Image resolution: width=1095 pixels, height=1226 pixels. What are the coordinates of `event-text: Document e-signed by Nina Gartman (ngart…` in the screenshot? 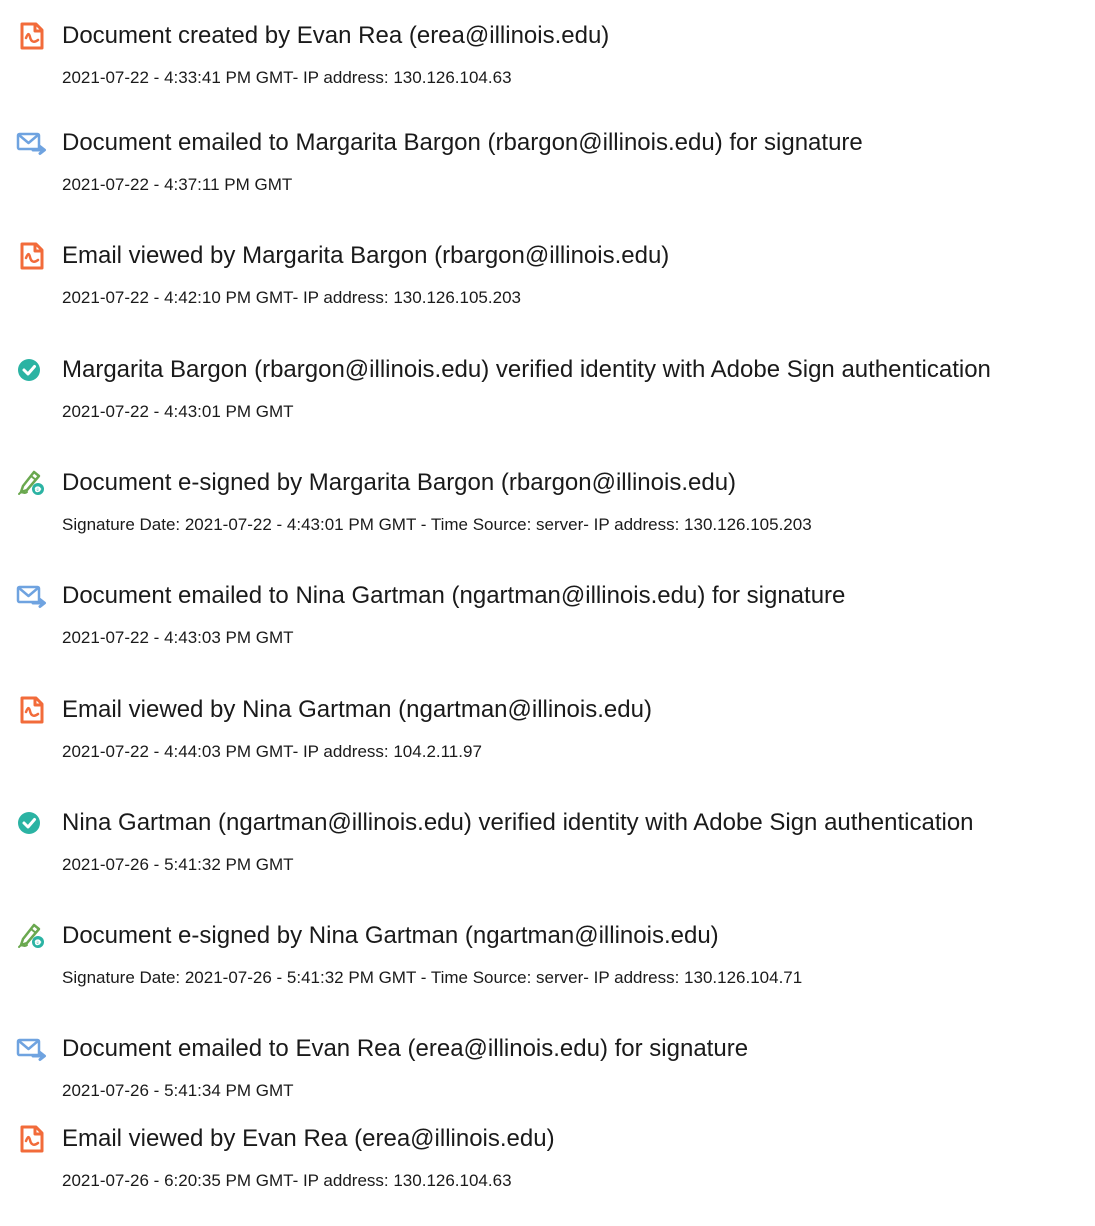 It's located at (390, 935).